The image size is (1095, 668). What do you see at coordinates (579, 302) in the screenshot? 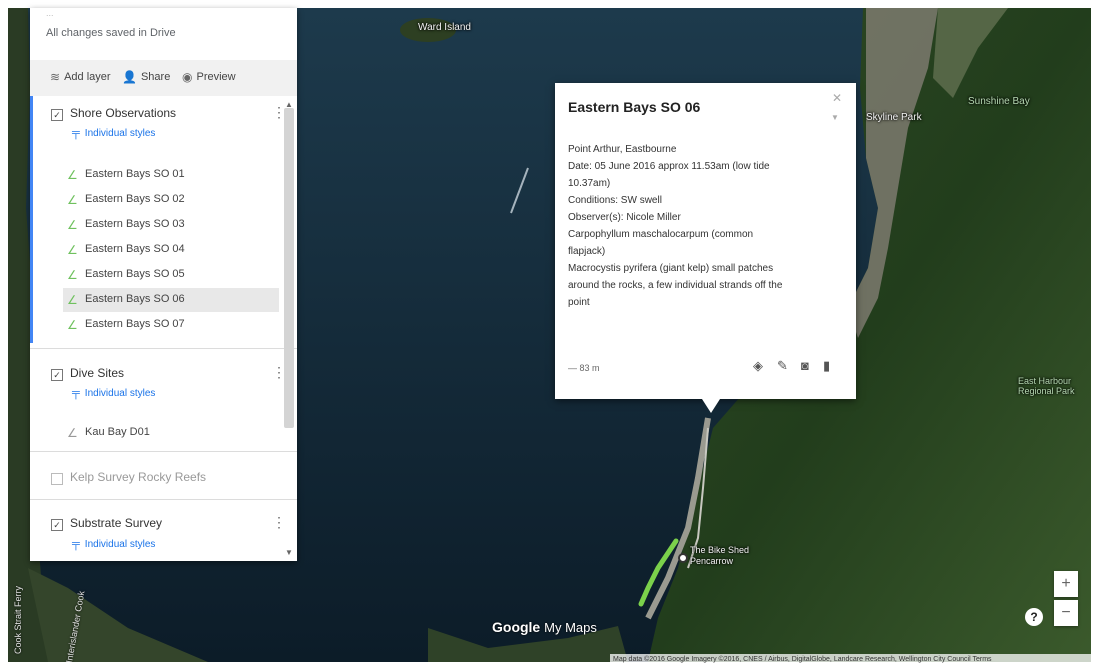
I see `description-line: point` at bounding box center [579, 302].